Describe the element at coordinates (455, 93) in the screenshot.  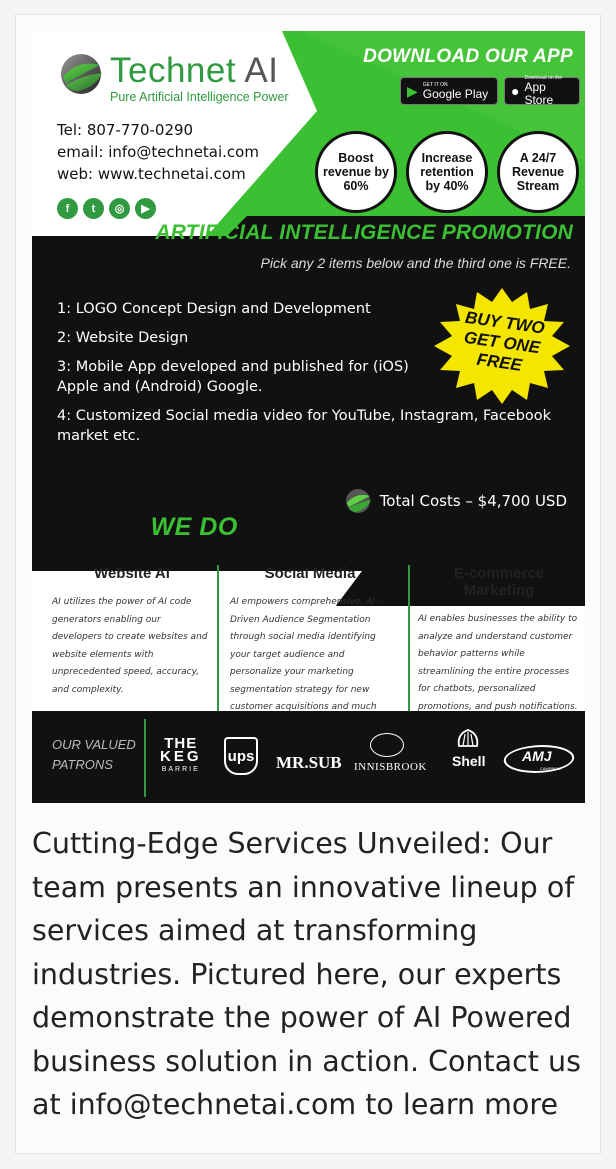
I see `google-play-label: Google Play` at that location.